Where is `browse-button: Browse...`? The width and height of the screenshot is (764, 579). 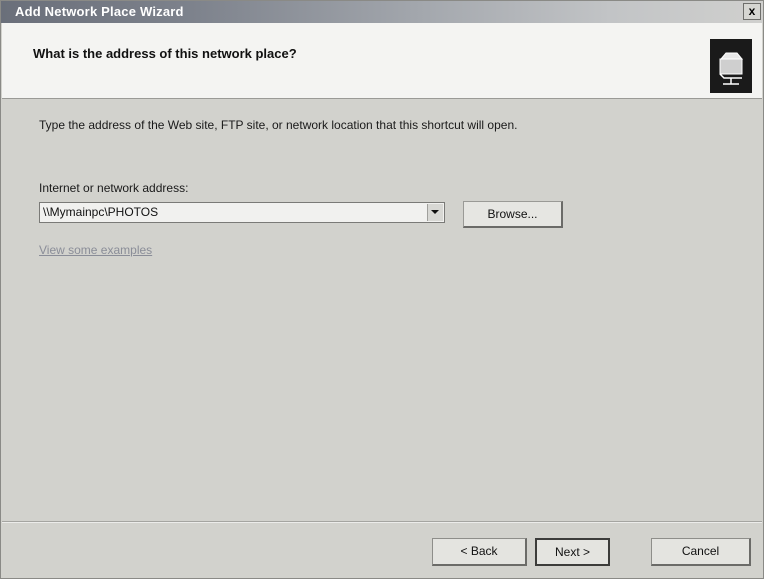 browse-button: Browse... is located at coordinates (513, 214).